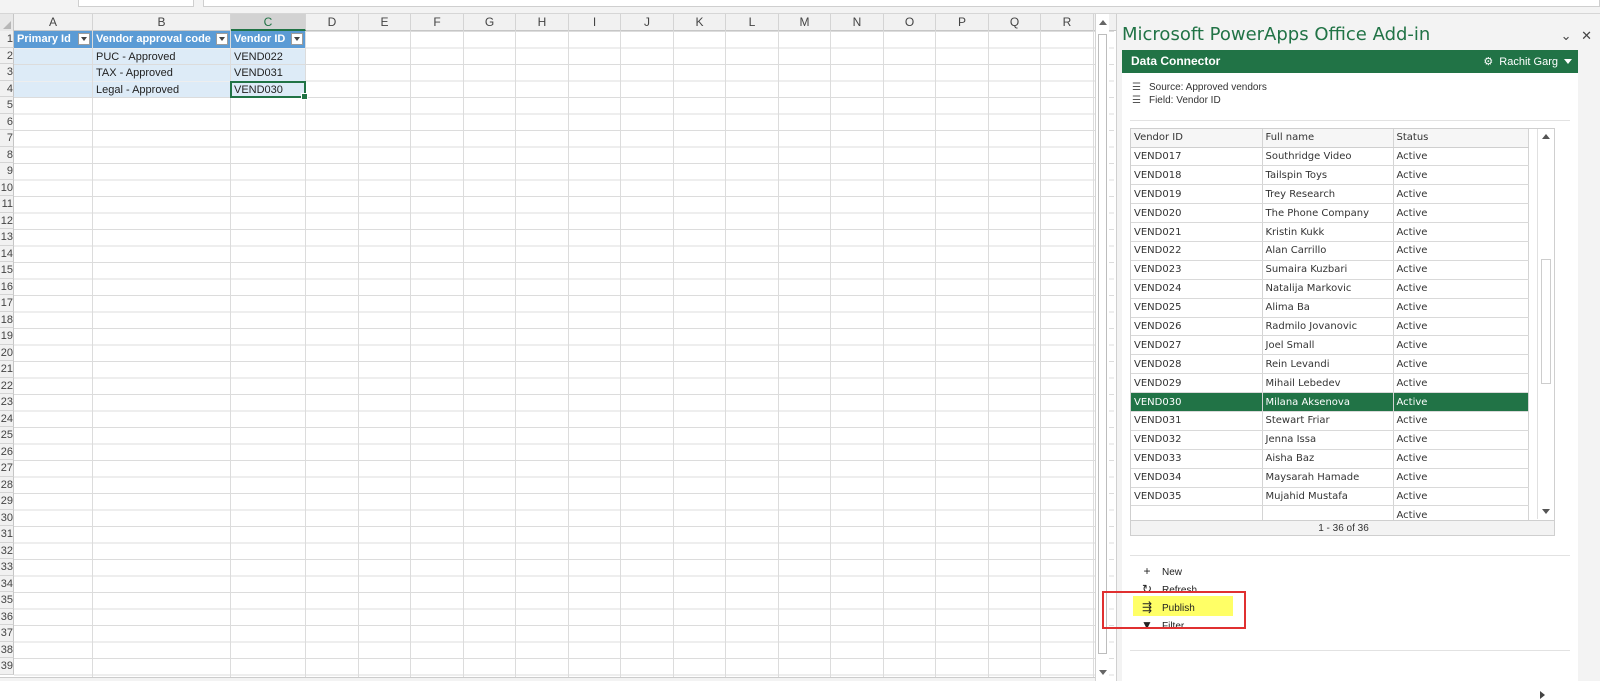  I want to click on row-header: 3, so click(7, 72).